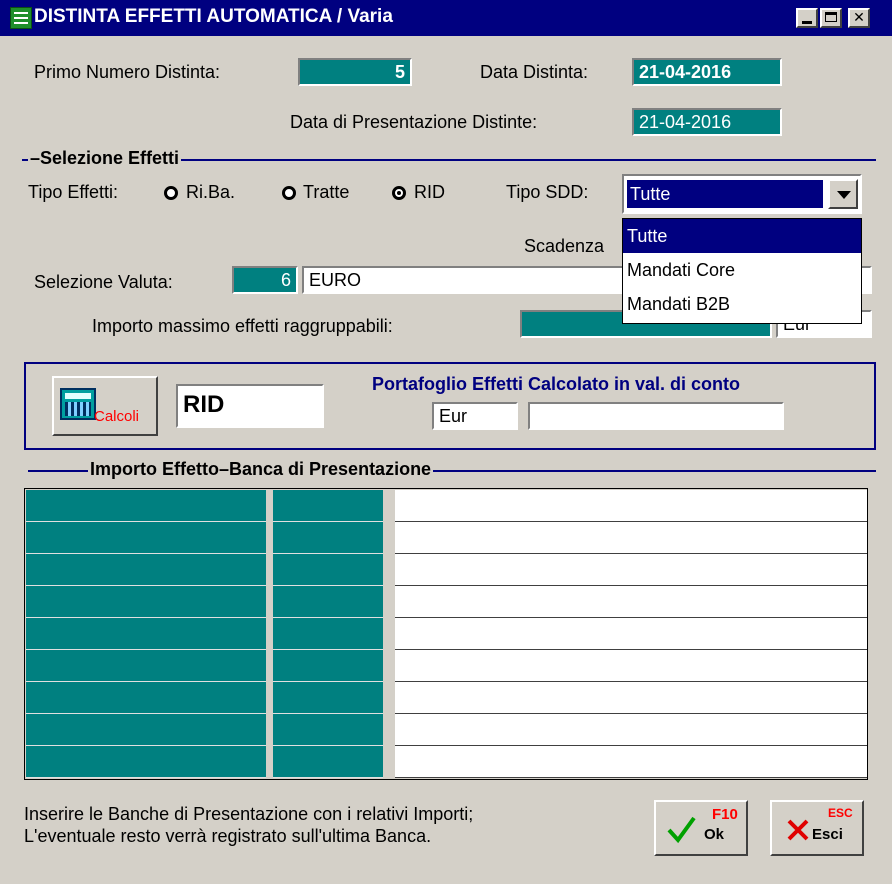 Image resolution: width=892 pixels, height=884 pixels. I want to click on checkmark-icon, so click(681, 830).